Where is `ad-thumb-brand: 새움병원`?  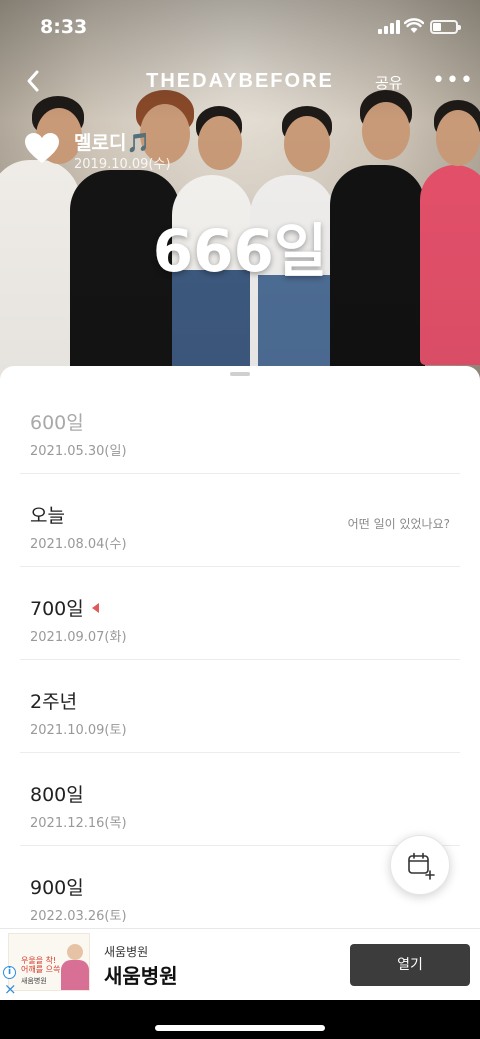 ad-thumb-brand: 새움병원 is located at coordinates (34, 981).